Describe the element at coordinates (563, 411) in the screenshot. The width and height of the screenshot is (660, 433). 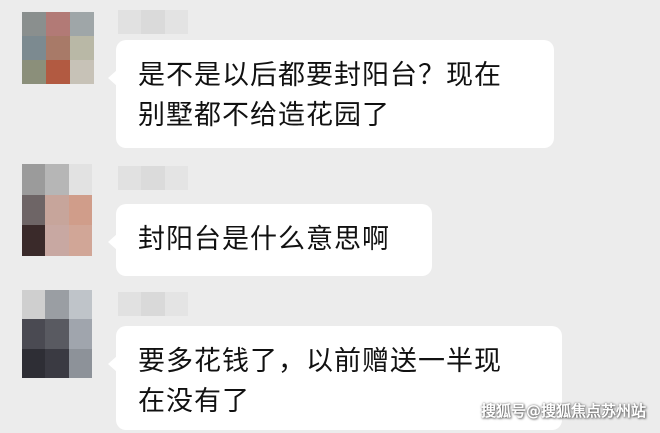
I see `watermark: 搜狐号@搜狐焦点苏州站` at that location.